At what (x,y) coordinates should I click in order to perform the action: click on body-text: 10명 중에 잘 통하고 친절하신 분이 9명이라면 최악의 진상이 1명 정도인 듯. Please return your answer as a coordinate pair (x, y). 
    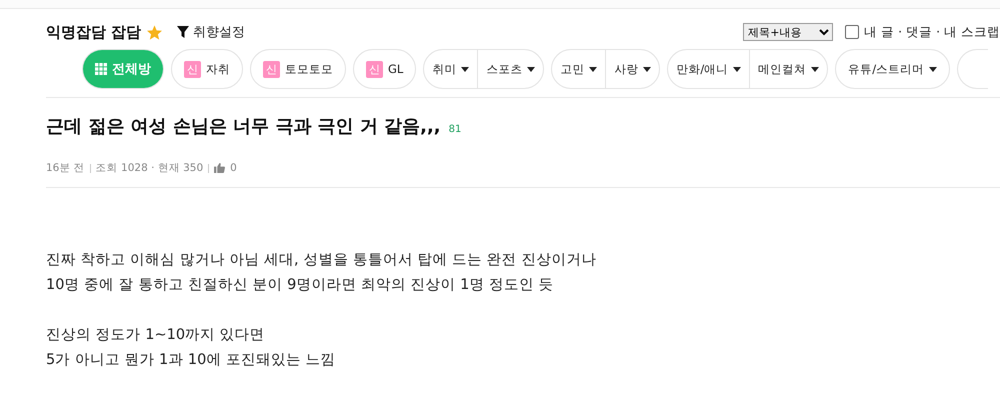
    Looking at the image, I should click on (300, 285).